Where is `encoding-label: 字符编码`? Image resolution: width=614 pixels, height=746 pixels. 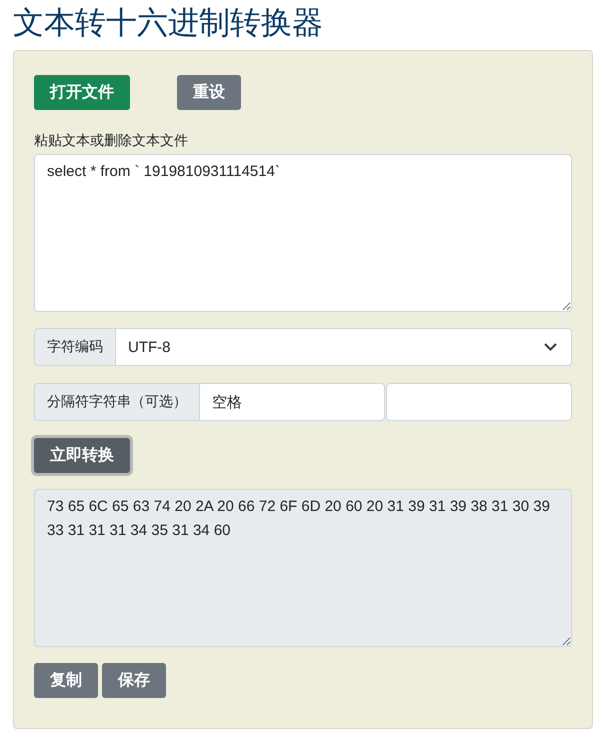 encoding-label: 字符编码 is located at coordinates (75, 347).